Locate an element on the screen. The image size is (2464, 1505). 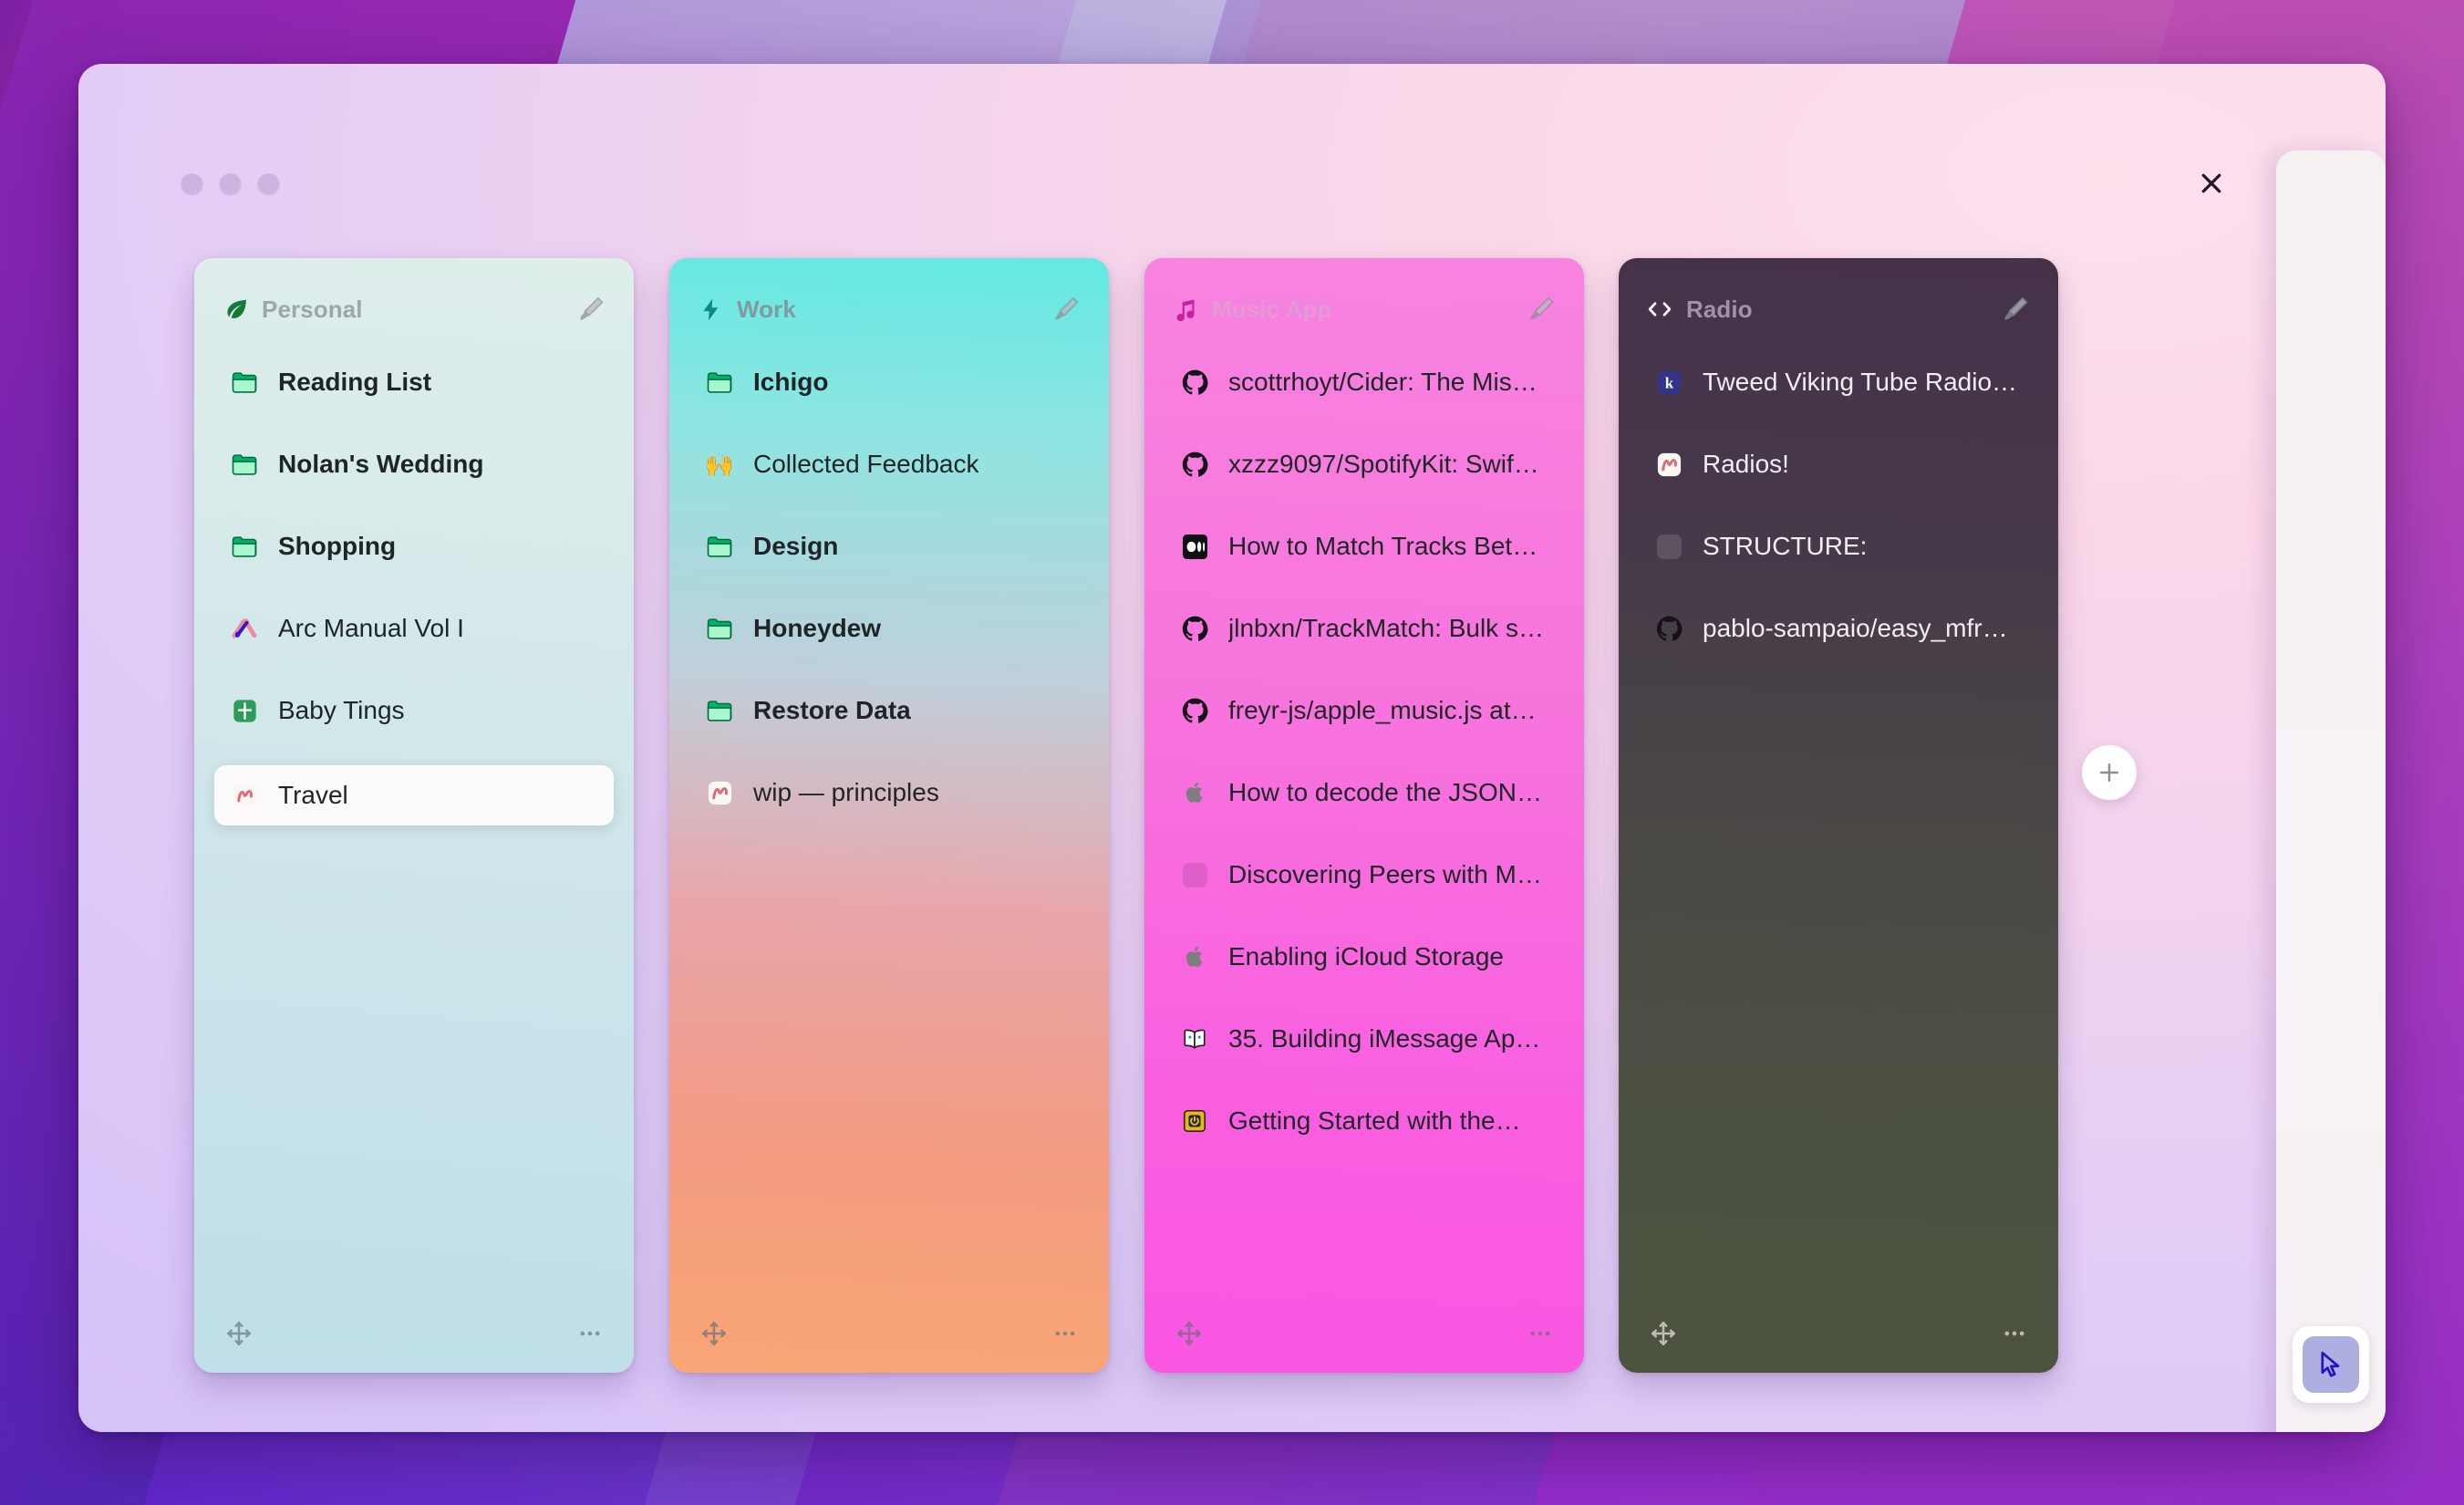
list-item-label: wip — principles is located at coordinates (846, 792).